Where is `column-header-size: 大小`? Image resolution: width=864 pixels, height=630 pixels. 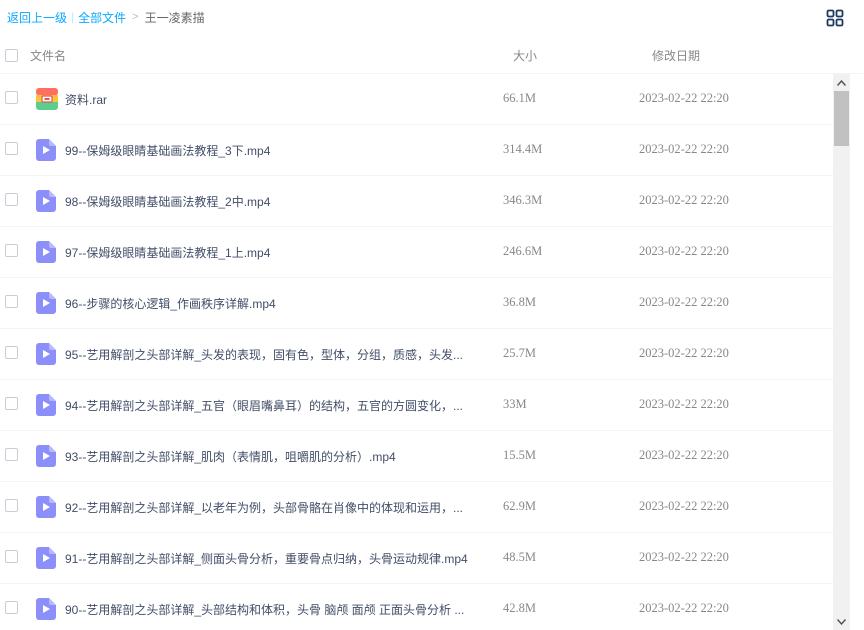 column-header-size: 大小 is located at coordinates (525, 55).